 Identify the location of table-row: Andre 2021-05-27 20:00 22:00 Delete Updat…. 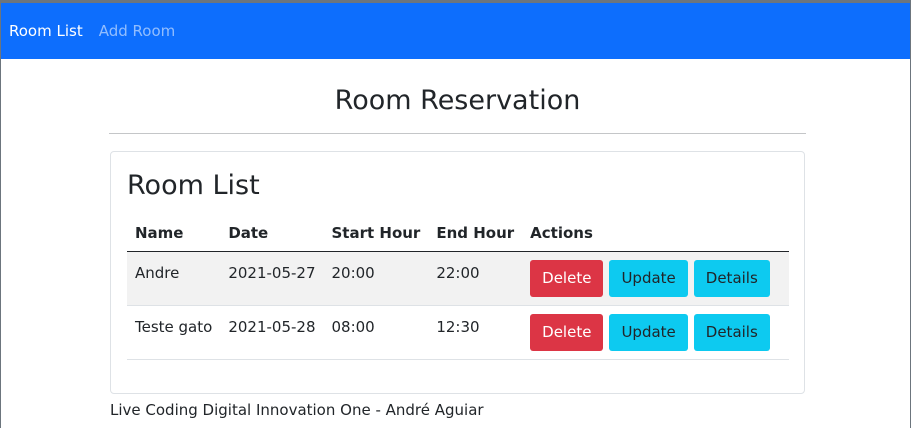
(458, 278).